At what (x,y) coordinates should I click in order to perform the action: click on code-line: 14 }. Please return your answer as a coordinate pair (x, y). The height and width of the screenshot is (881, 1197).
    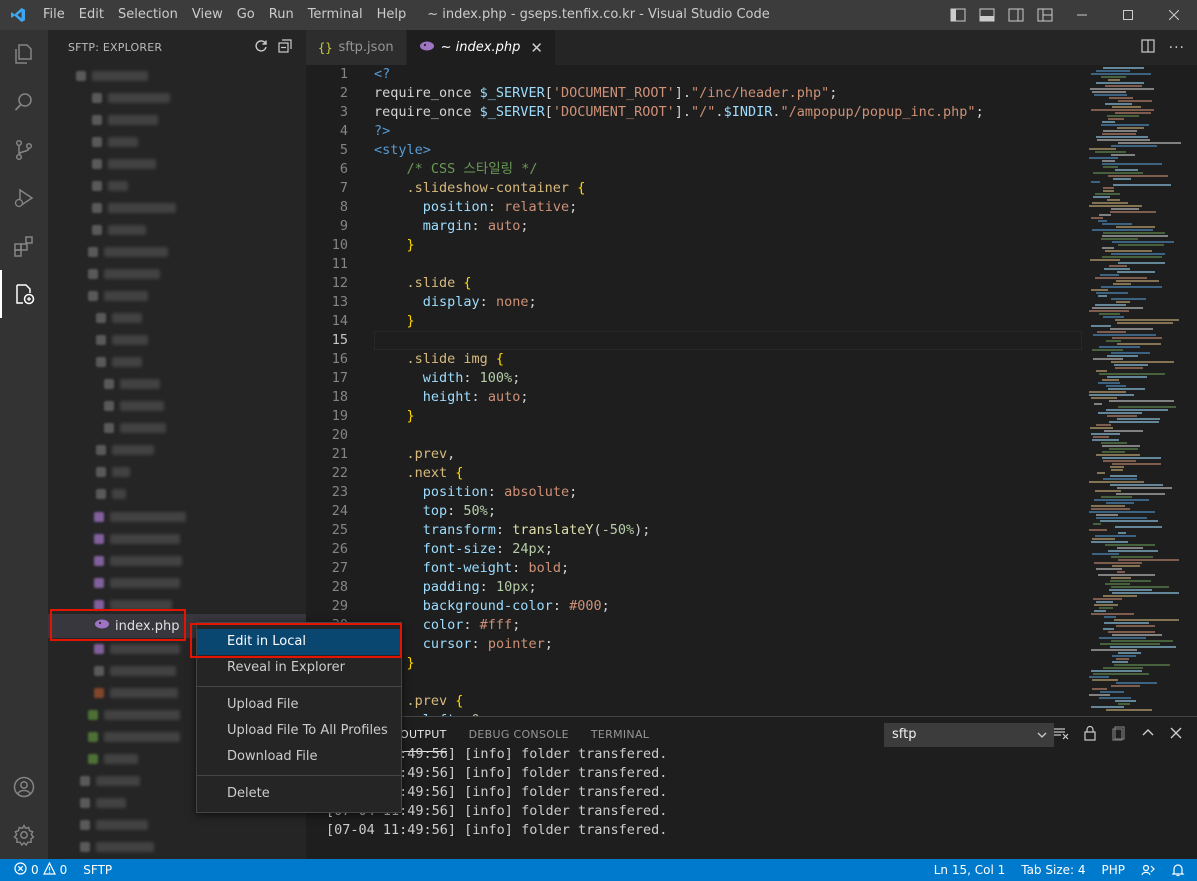
    Looking at the image, I should click on (696, 321).